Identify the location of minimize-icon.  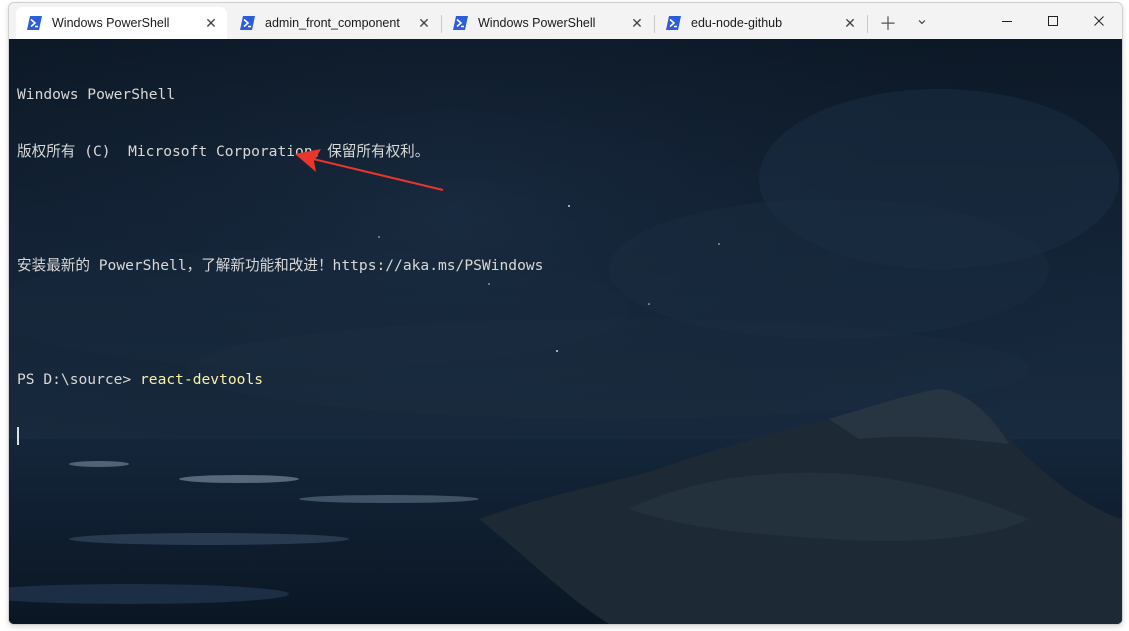
(1007, 21).